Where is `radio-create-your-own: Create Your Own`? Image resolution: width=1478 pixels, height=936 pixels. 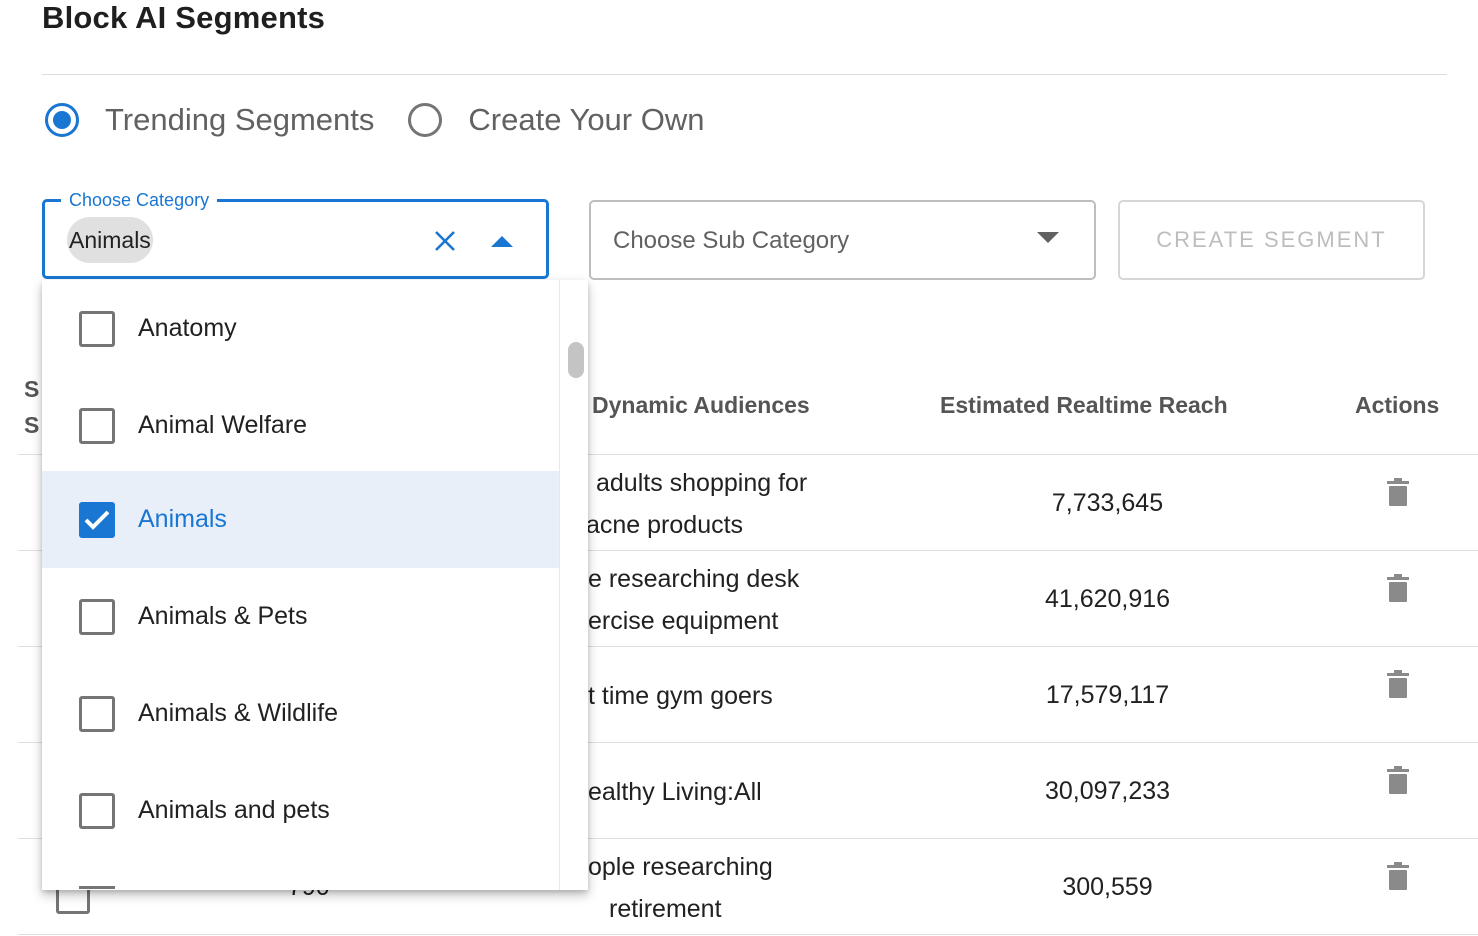 radio-create-your-own: Create Your Own is located at coordinates (556, 120).